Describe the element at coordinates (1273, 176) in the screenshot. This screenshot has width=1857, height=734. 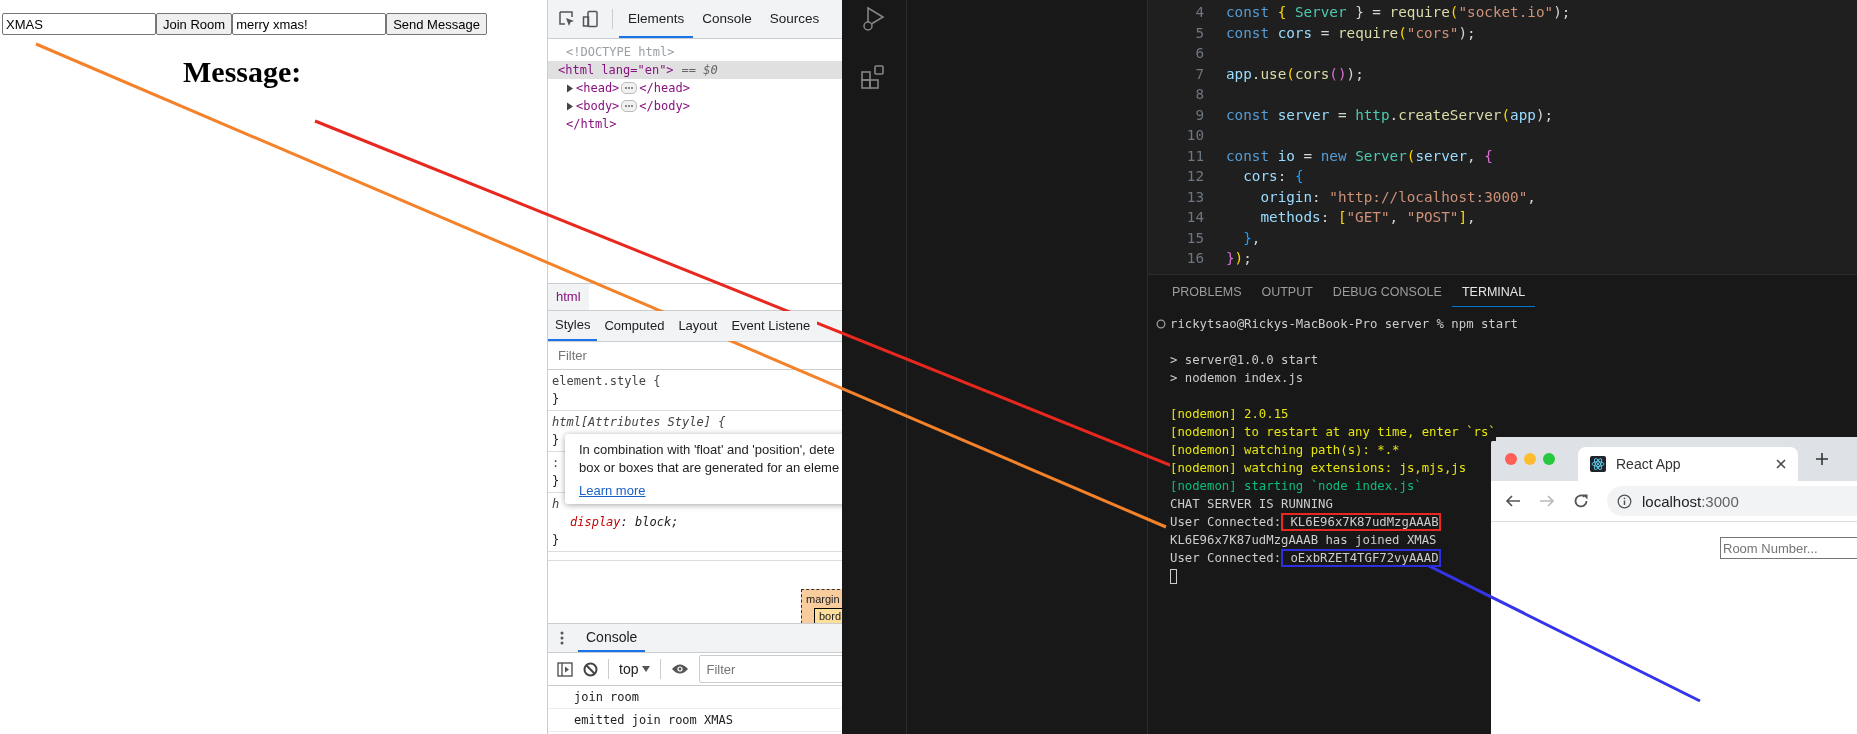
I see `code-line: cors: {` at that location.